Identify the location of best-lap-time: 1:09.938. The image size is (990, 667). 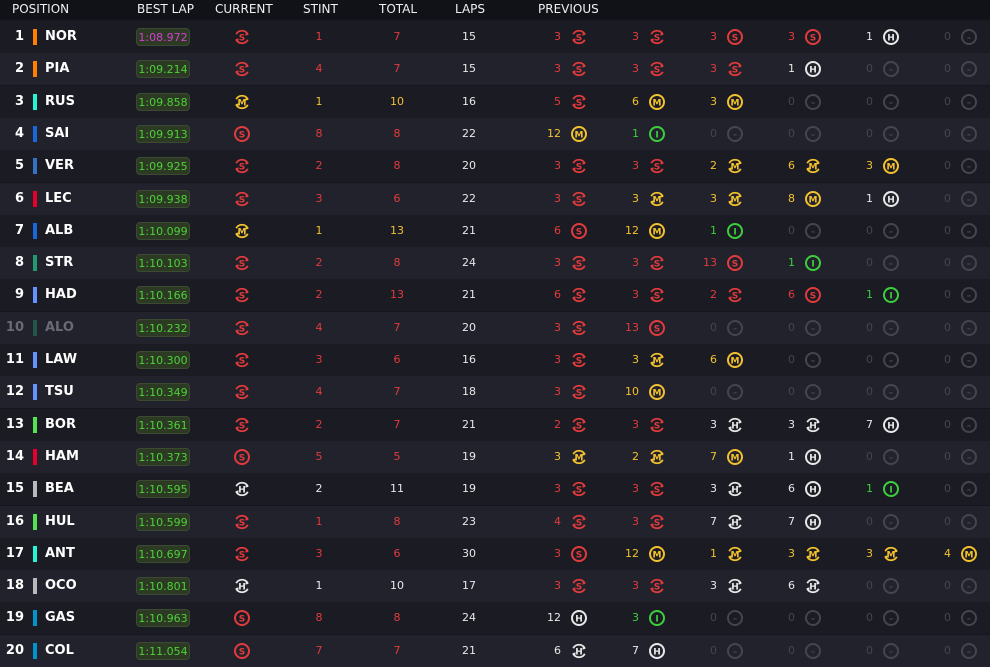
(163, 198).